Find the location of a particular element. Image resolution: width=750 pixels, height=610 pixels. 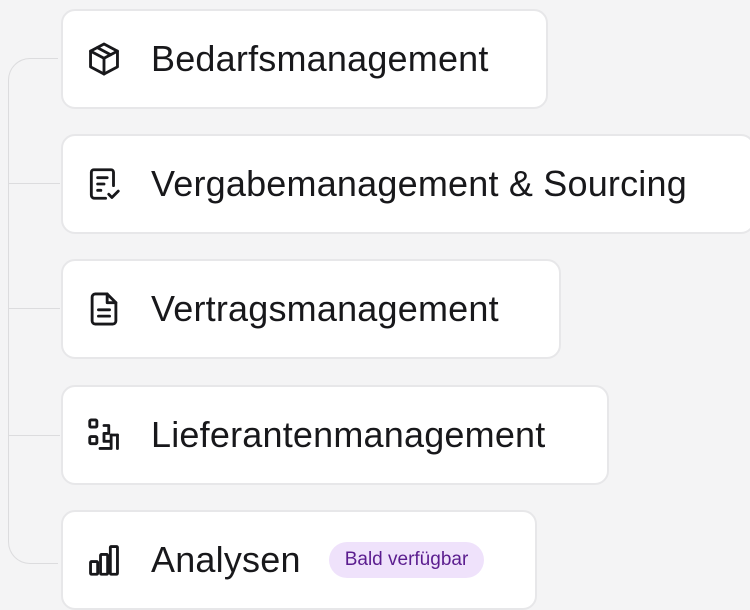

package-icon is located at coordinates (104, 59).